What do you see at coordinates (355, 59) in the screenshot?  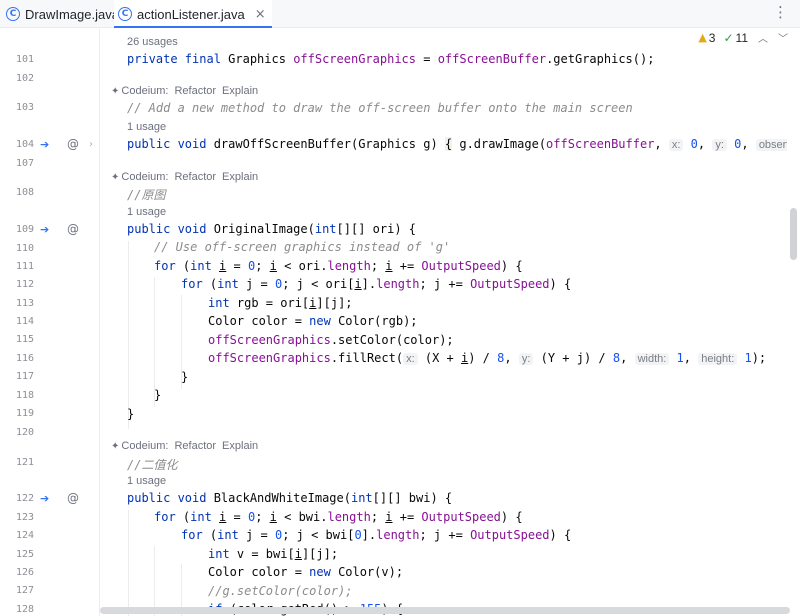 I see `code-token: offScreenGraphics` at bounding box center [355, 59].